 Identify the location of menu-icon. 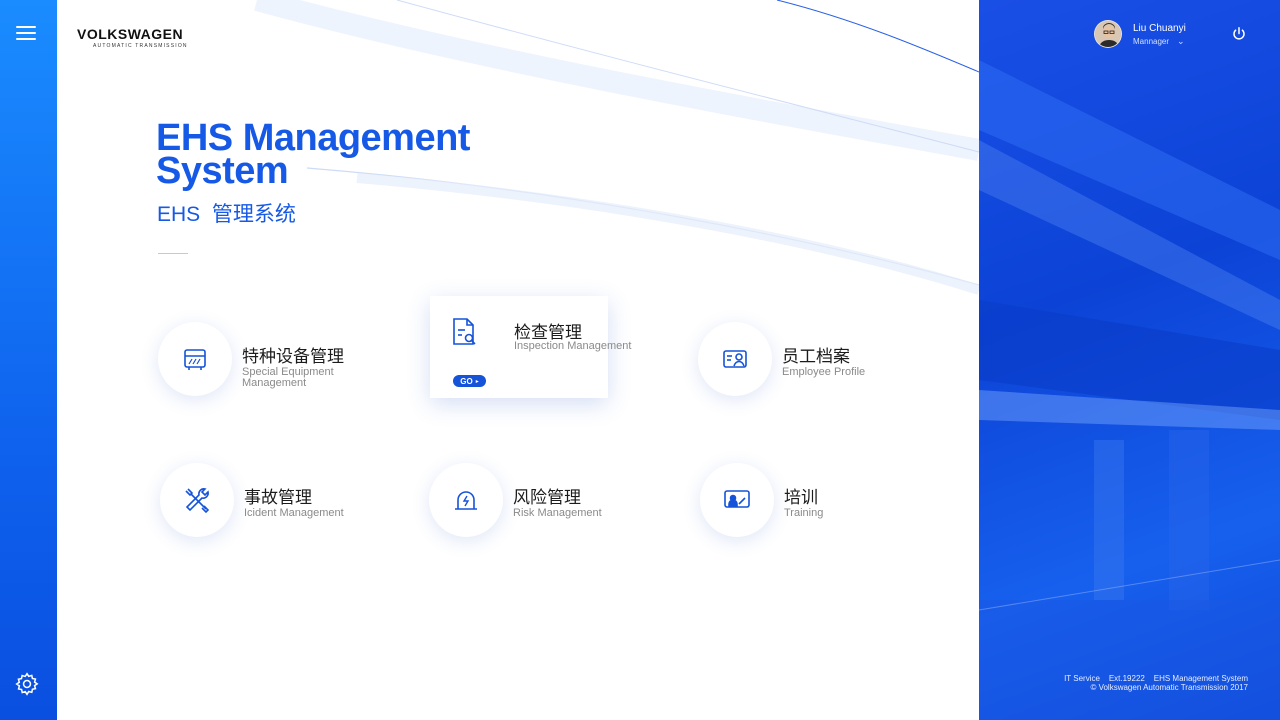
(26, 33).